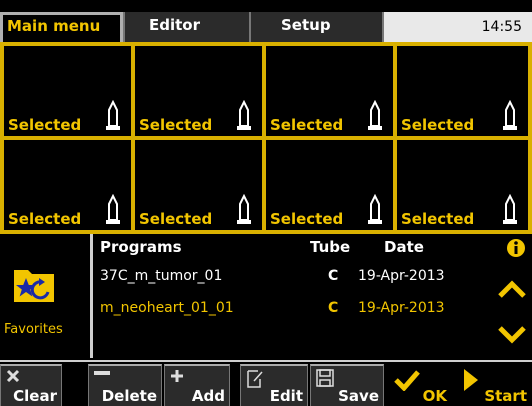 Image resolution: width=532 pixels, height=406 pixels. Describe the element at coordinates (434, 396) in the screenshot. I see `ok-label: OK` at that location.